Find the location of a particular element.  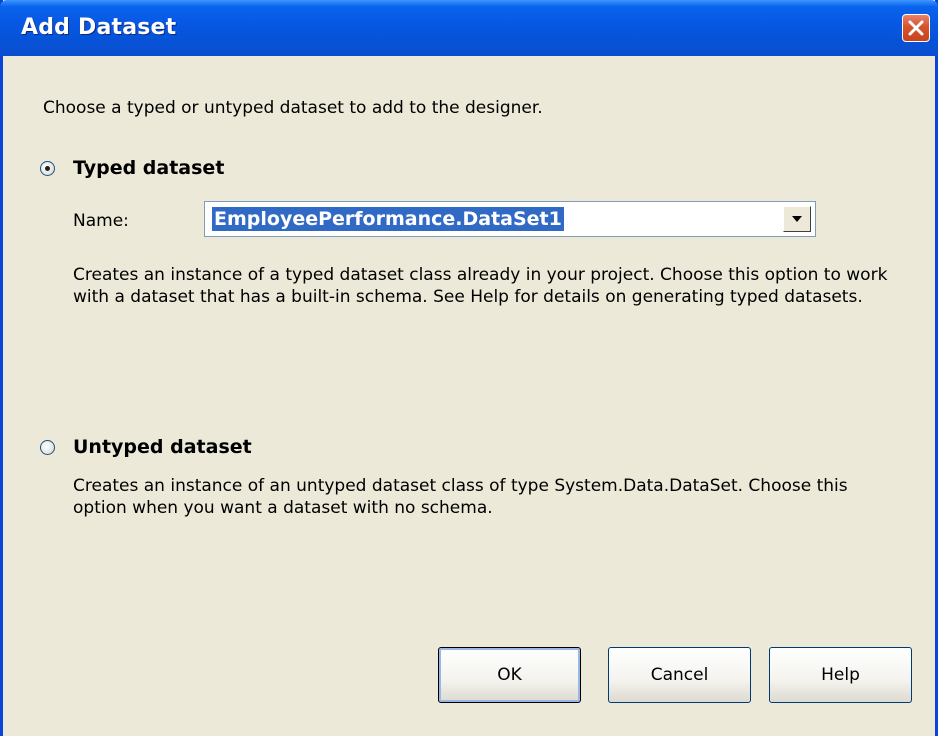

chevron-down-icon is located at coordinates (797, 219).